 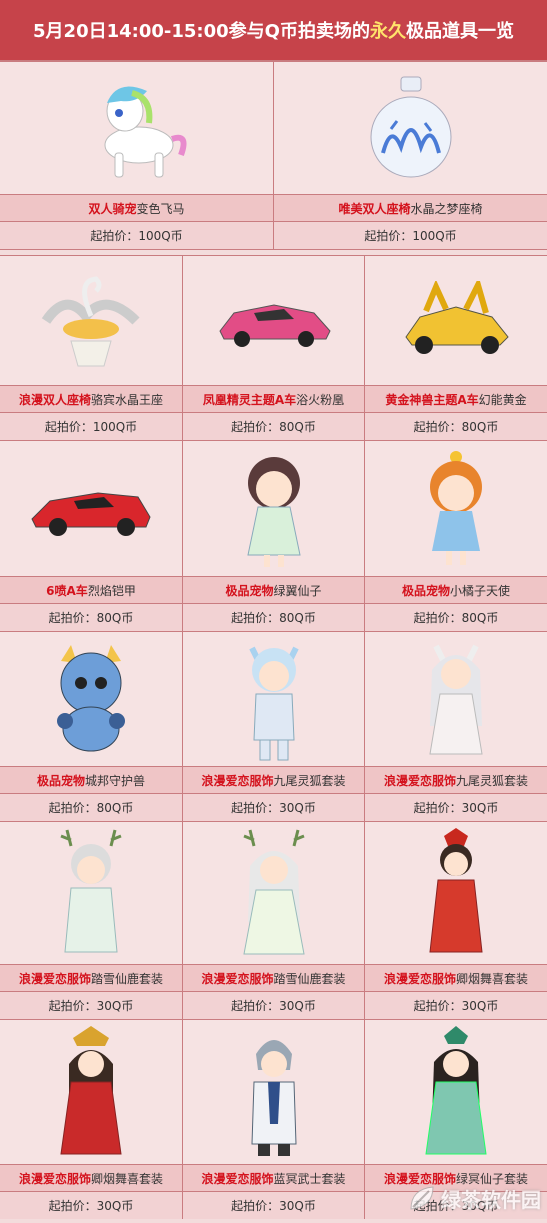 I want to click on item-card: 浪漫爱恋服饰 蓝冥武士套装 起拍价：30Q币, so click(x=273, y=1119).